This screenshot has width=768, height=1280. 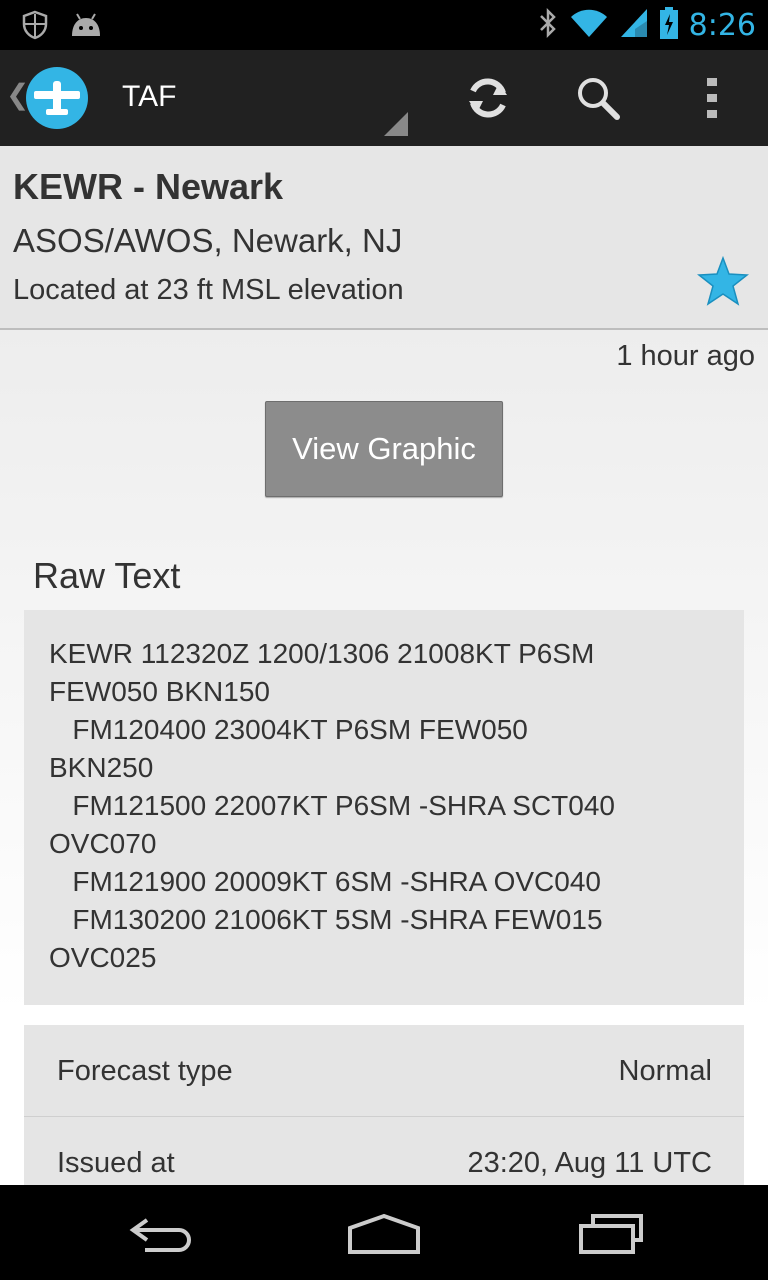 What do you see at coordinates (159, 691) in the screenshot?
I see `raw-text-line: FEW050 BKN150` at bounding box center [159, 691].